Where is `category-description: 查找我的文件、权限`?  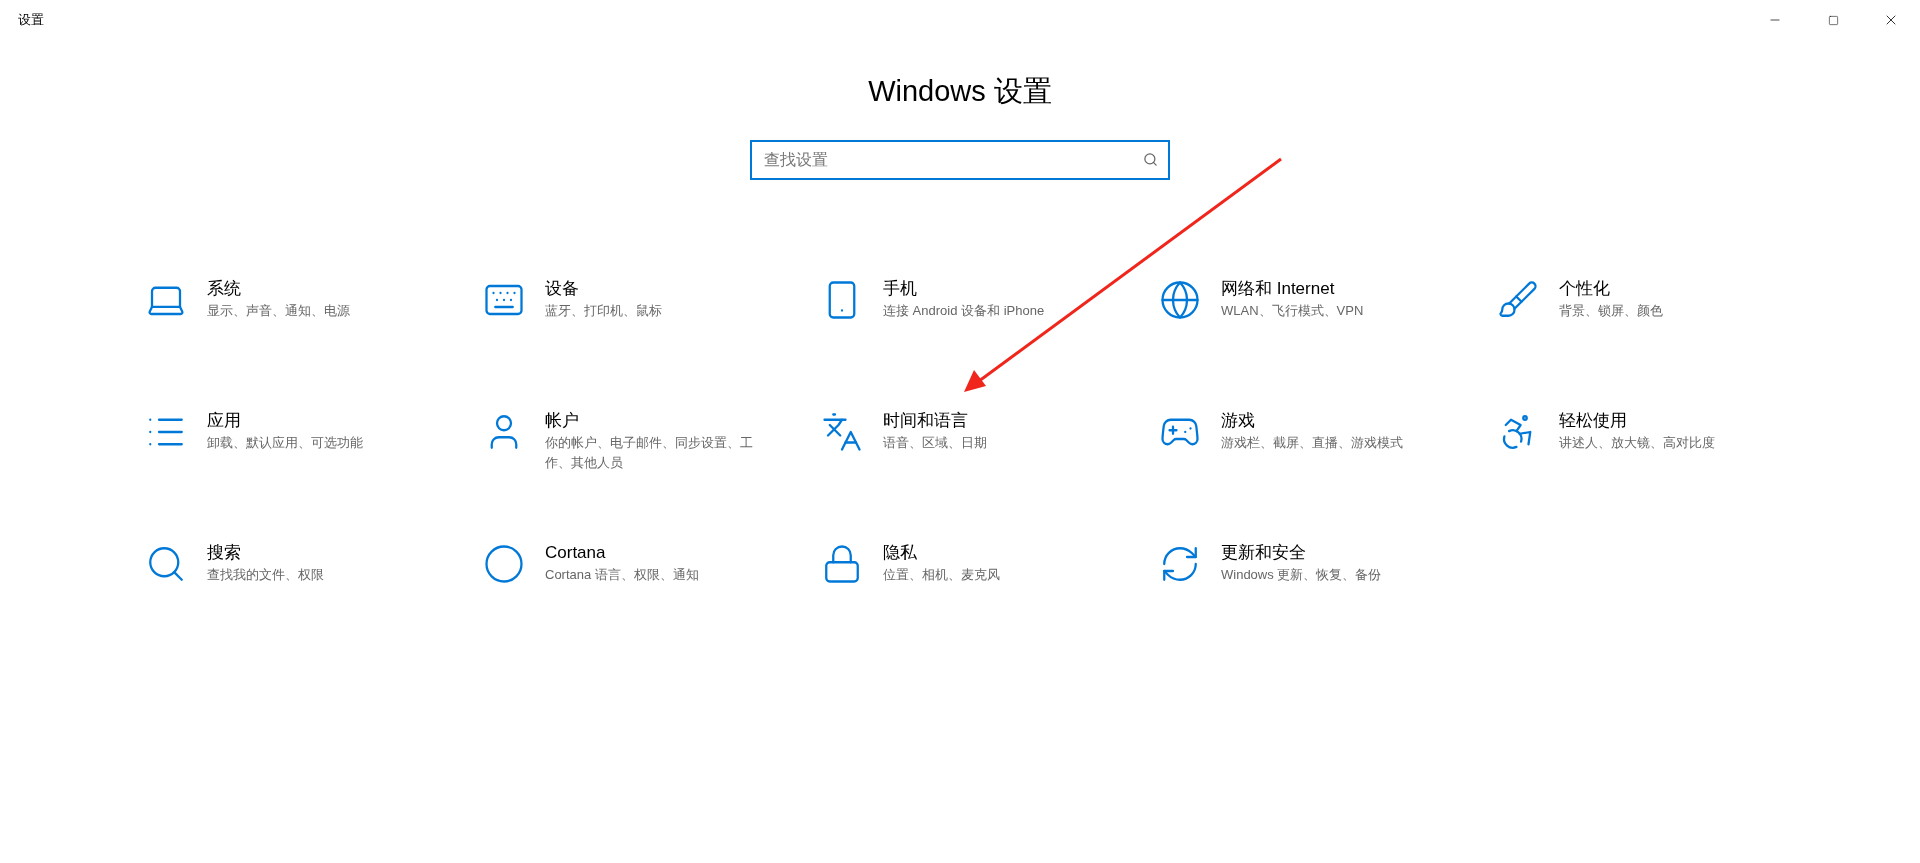 category-description: 查找我的文件、权限 is located at coordinates (265, 574).